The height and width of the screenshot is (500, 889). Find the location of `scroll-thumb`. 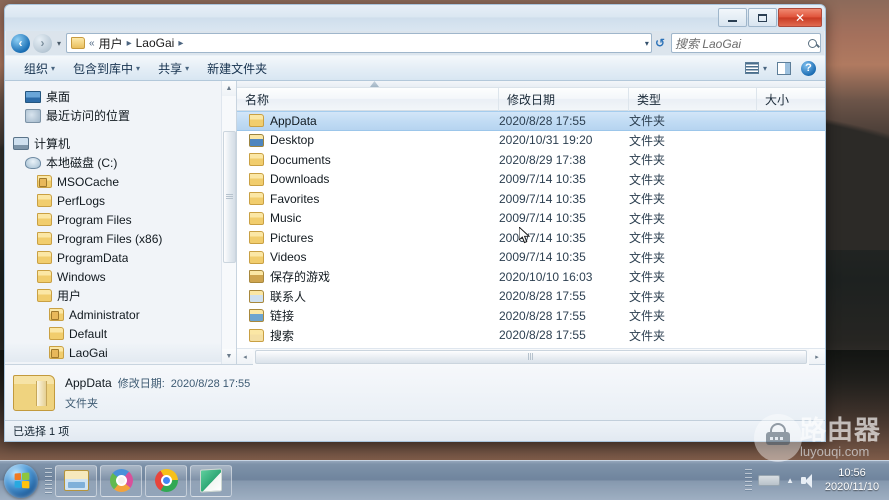

scroll-thumb is located at coordinates (229, 197).